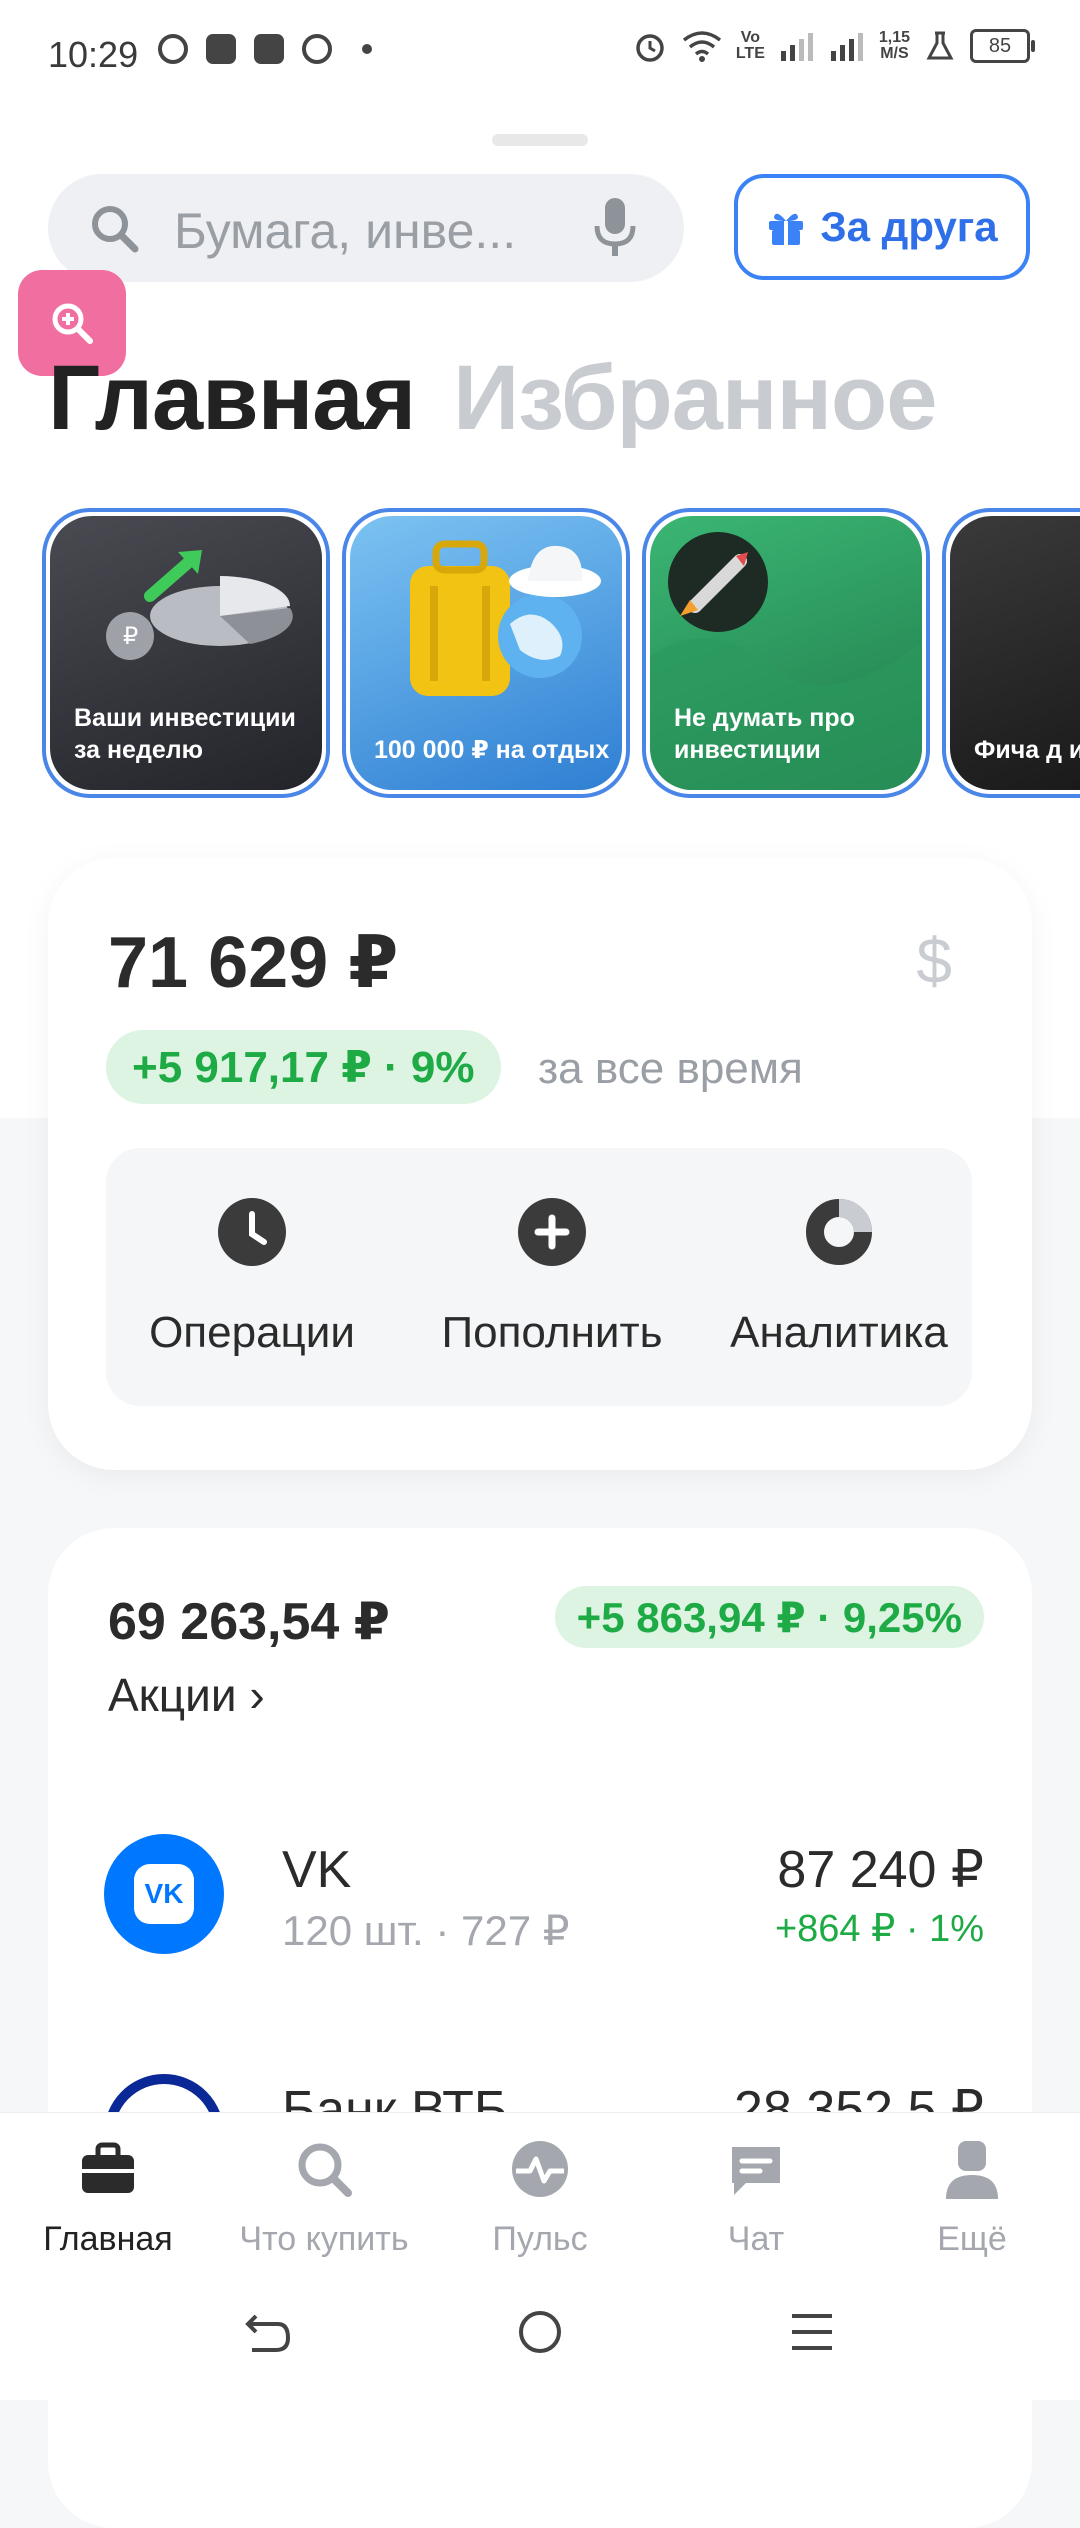 The image size is (1080, 2528). I want to click on flask-icon, so click(940, 45).